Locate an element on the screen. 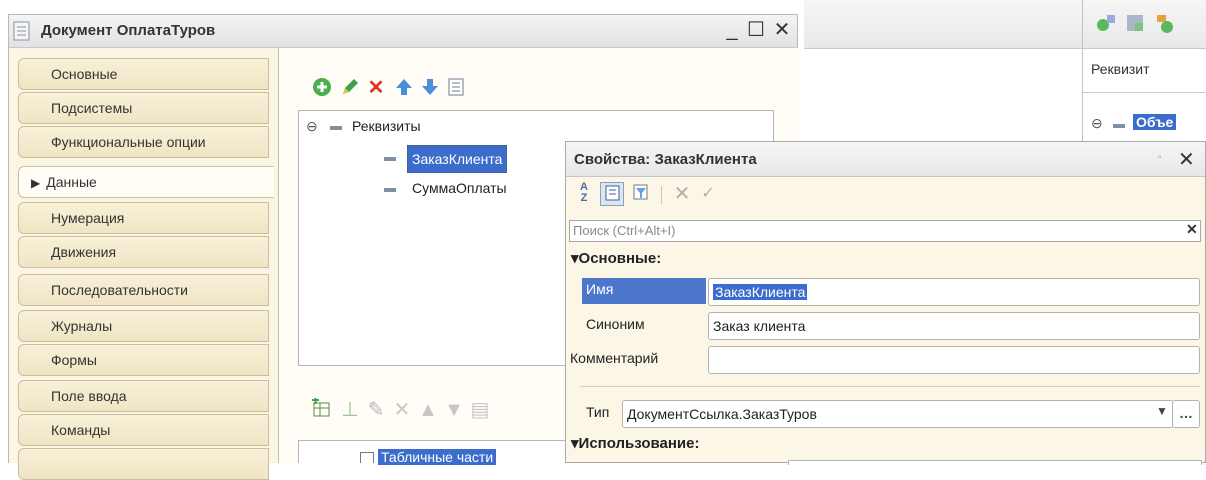 The width and height of the screenshot is (1206, 480). tab-main: Основные is located at coordinates (143, 74).